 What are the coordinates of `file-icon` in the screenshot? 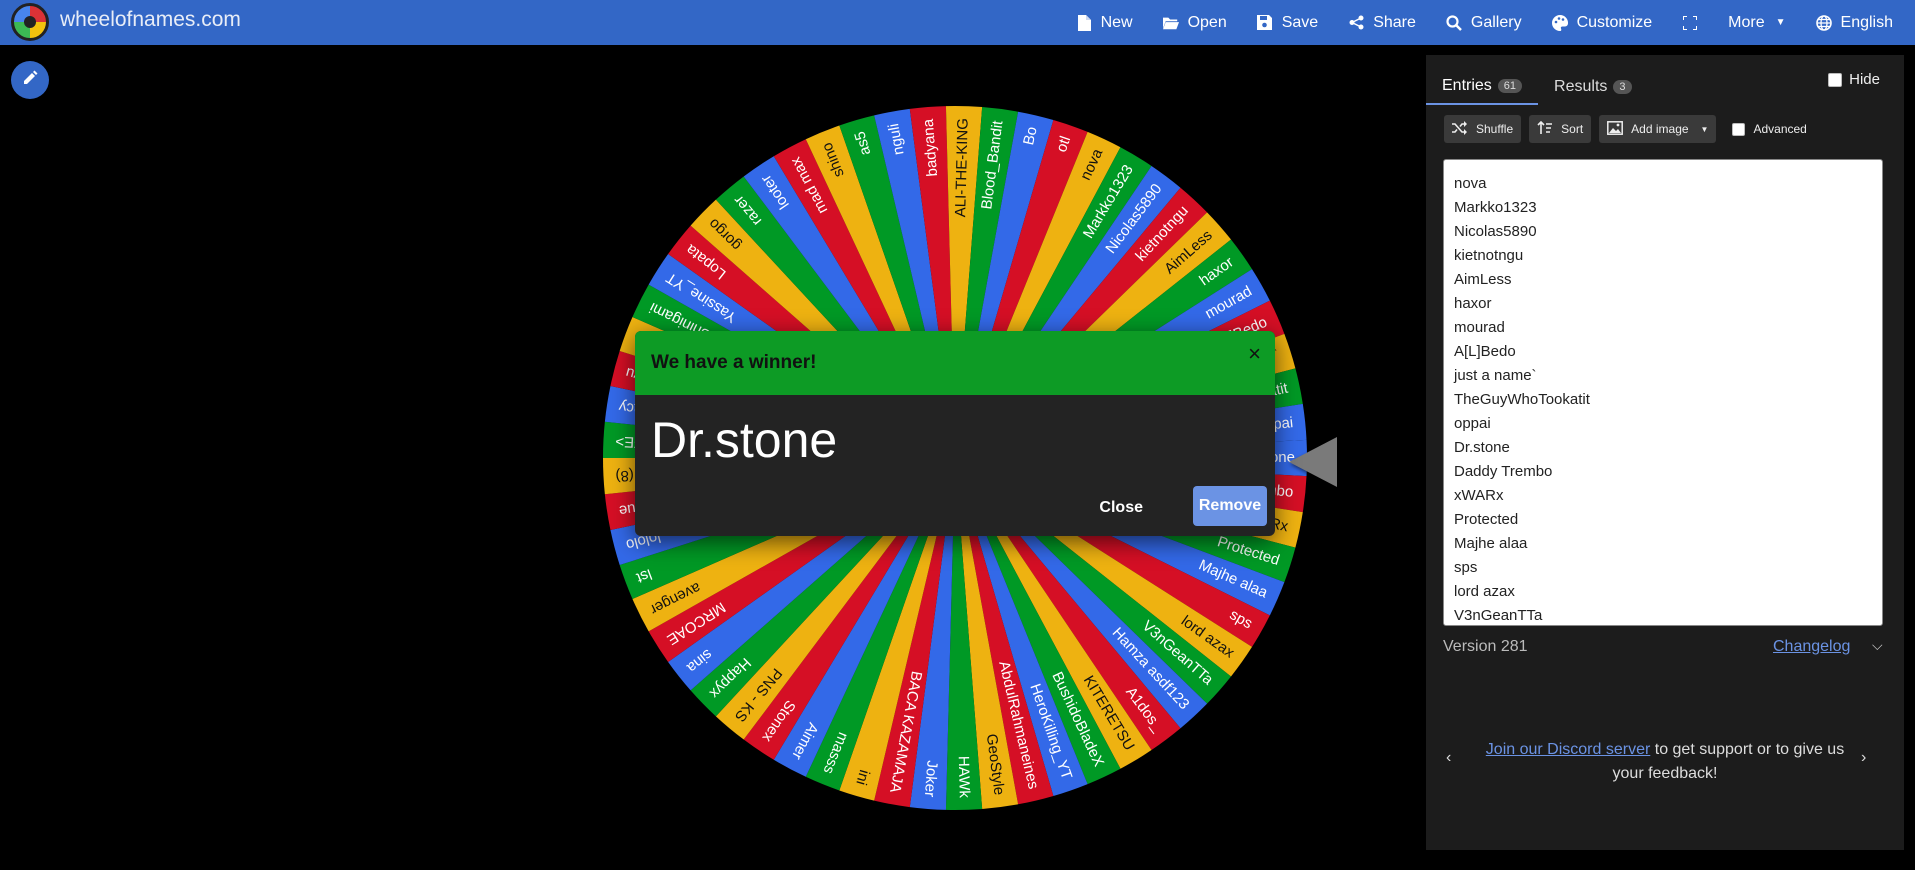 It's located at (1084, 22).